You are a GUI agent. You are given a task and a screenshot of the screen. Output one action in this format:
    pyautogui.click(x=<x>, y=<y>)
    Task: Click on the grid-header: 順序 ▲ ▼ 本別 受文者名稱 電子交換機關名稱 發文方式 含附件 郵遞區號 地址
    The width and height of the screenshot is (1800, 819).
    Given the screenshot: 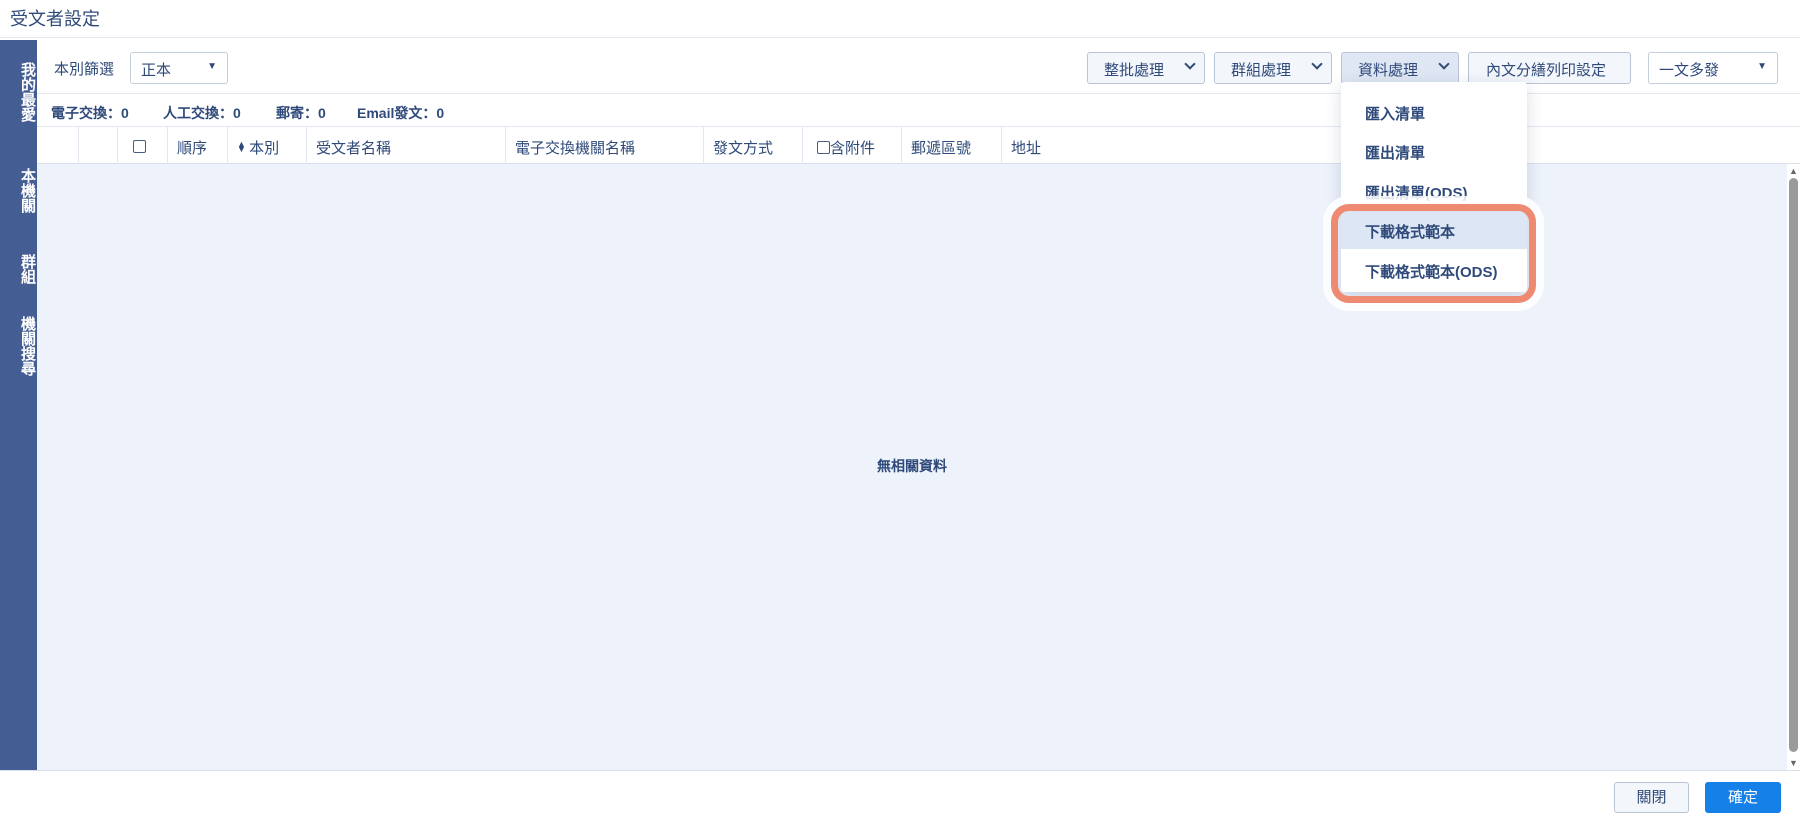 What is the action you would take?
    pyautogui.click(x=918, y=145)
    